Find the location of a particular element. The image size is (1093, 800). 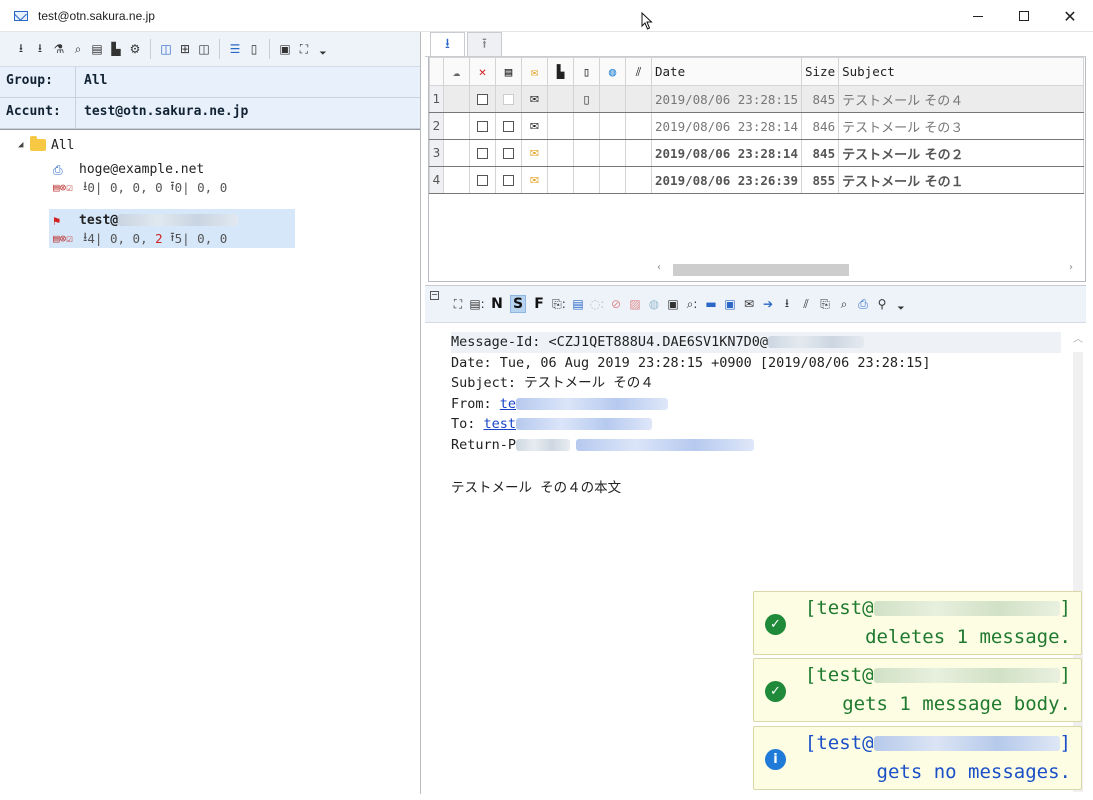

group-label: Group: is located at coordinates (38, 82).